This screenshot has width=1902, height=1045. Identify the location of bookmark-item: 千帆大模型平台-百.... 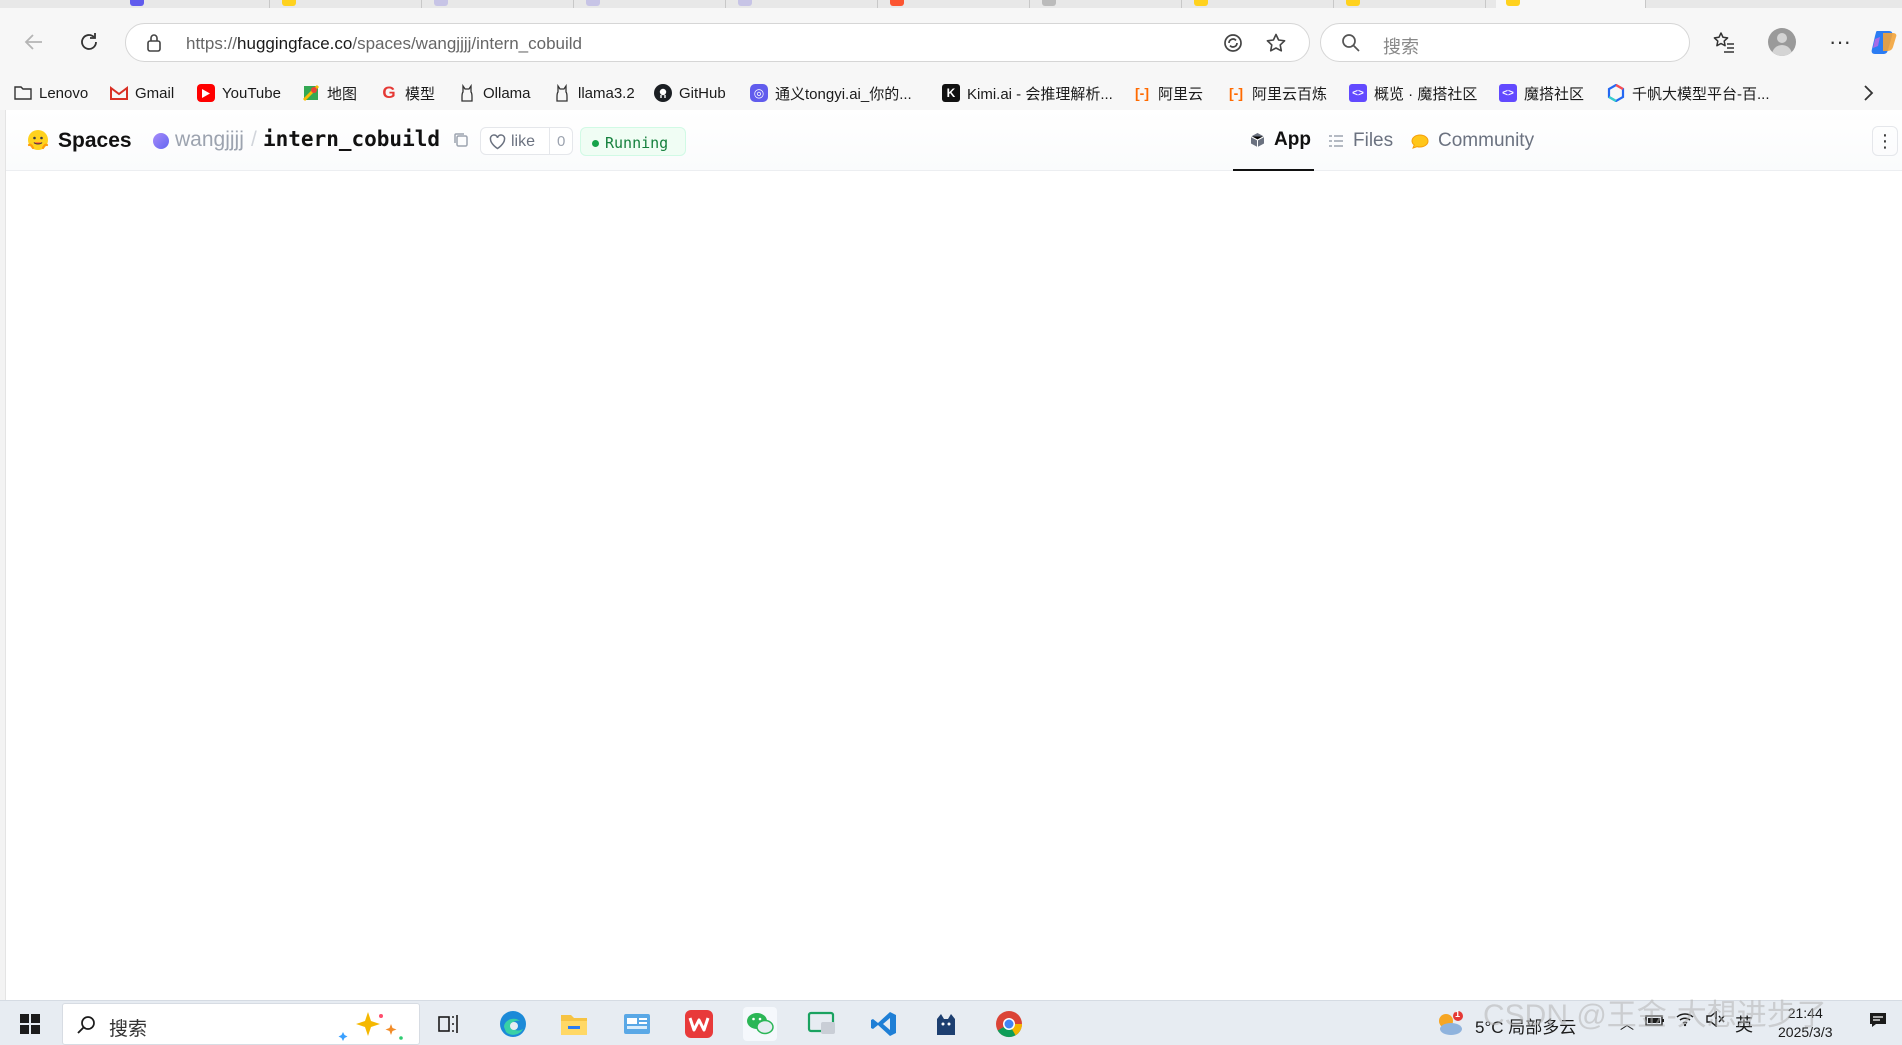
(1688, 93).